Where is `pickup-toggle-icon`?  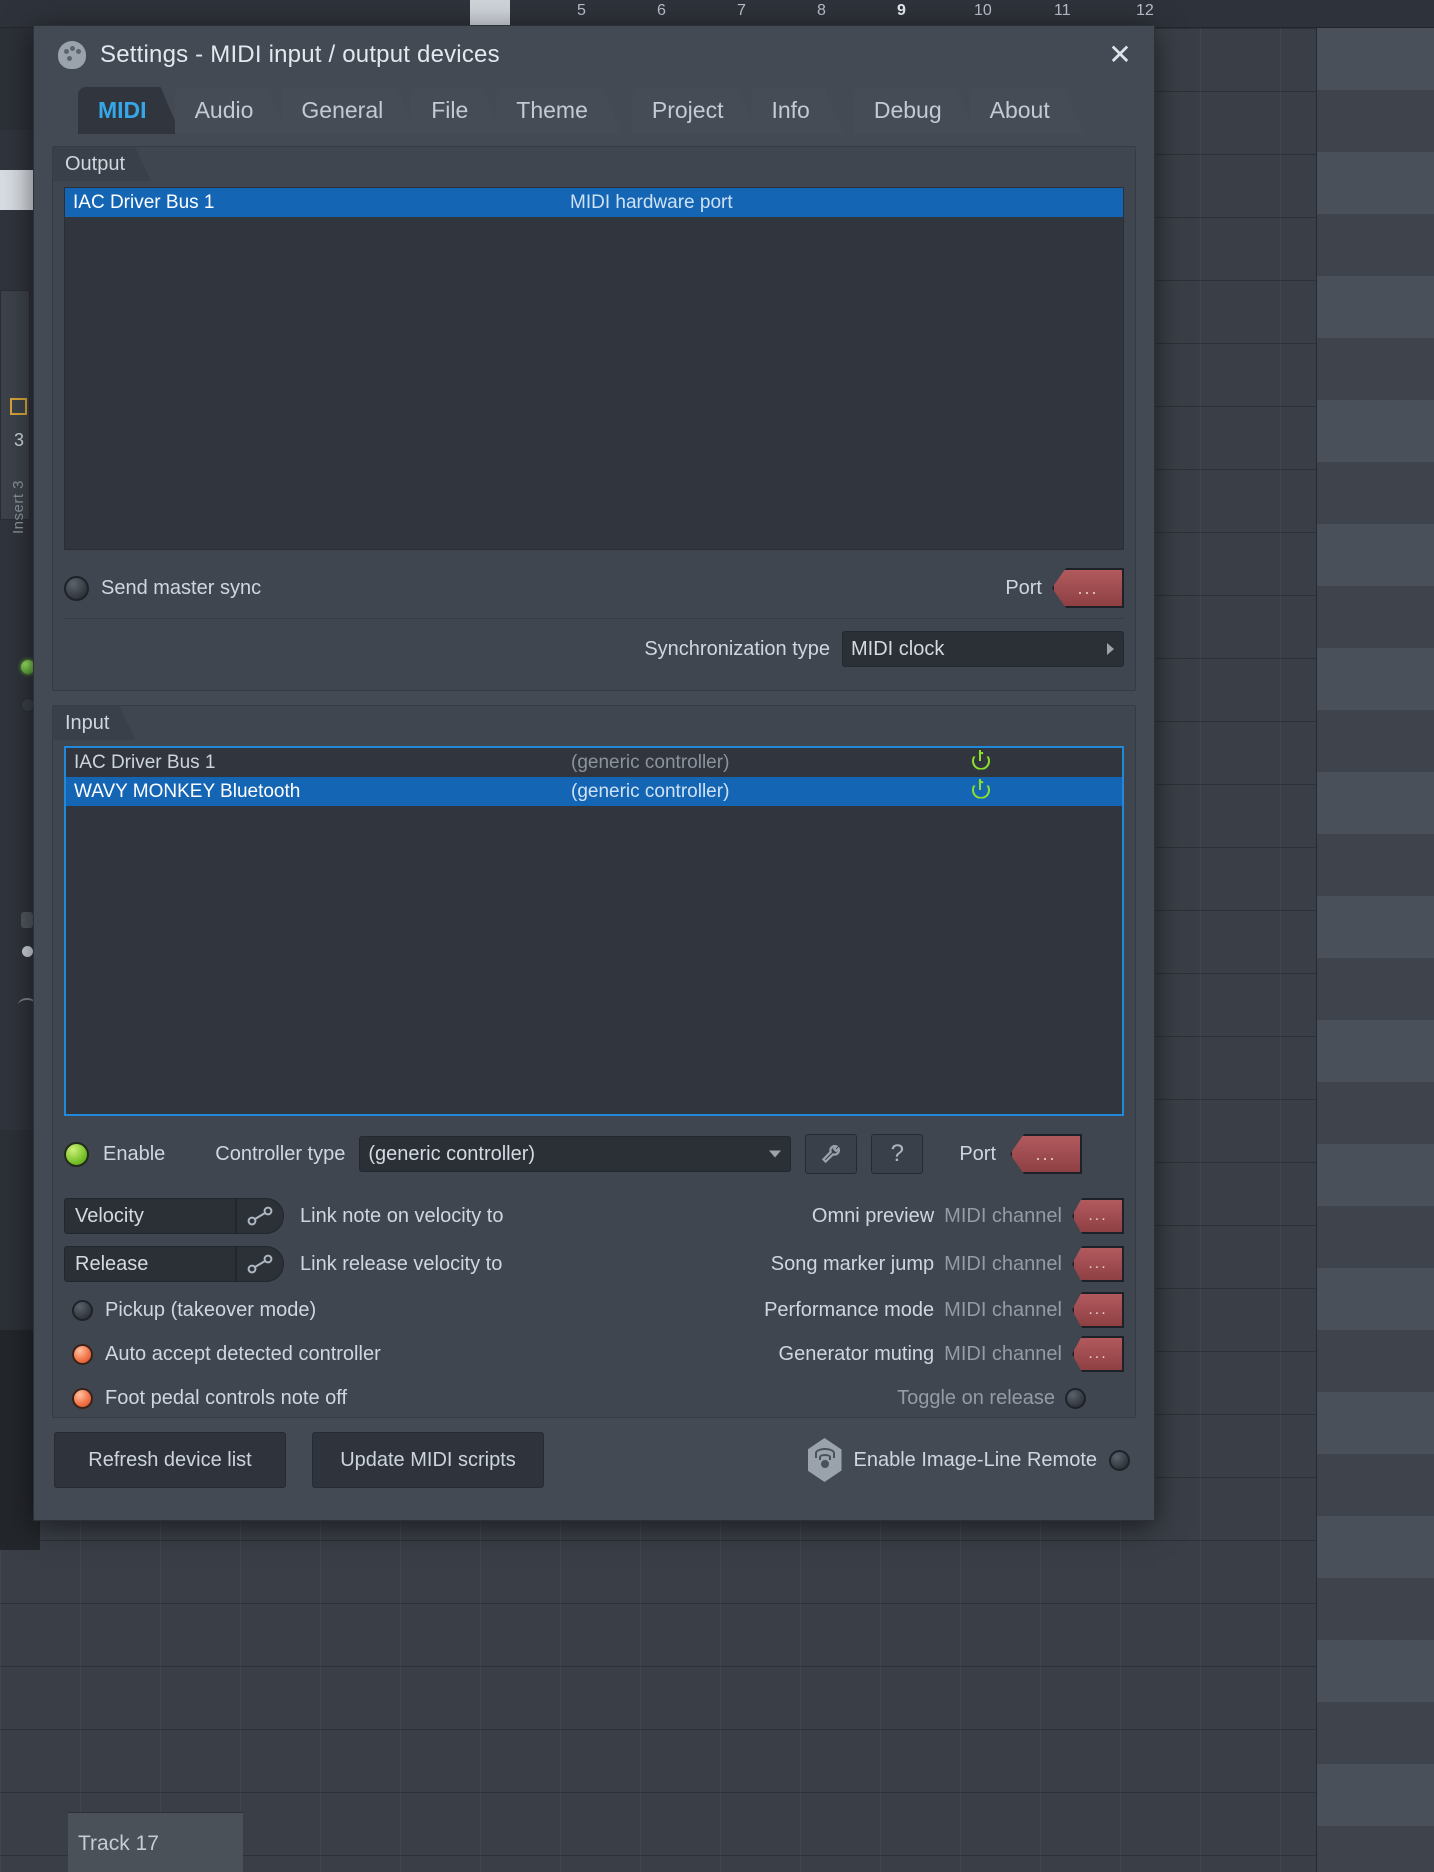
pickup-toggle-icon is located at coordinates (82, 1310).